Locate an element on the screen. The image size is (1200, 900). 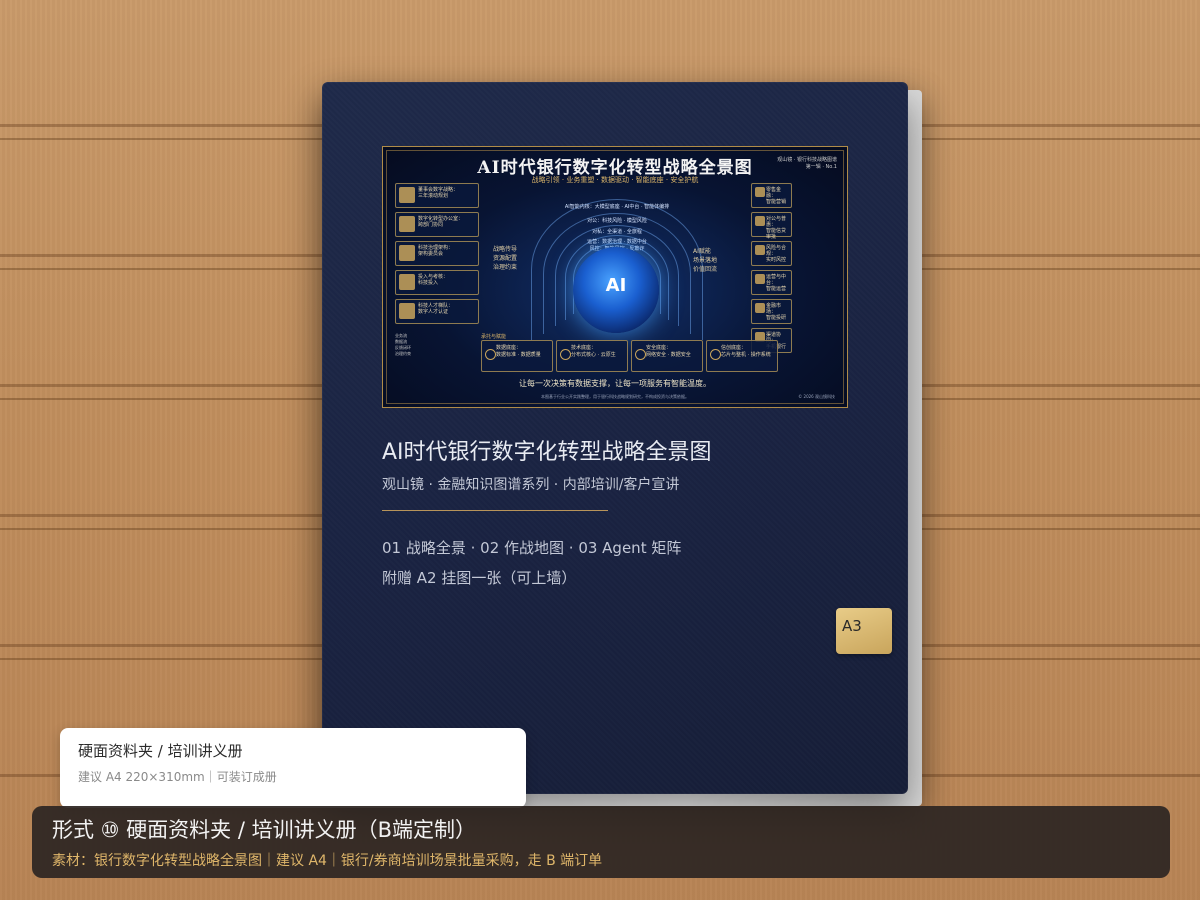
poster-left-box: 董事会数字战略： 三年滚动规划 is located at coordinates (437, 195).